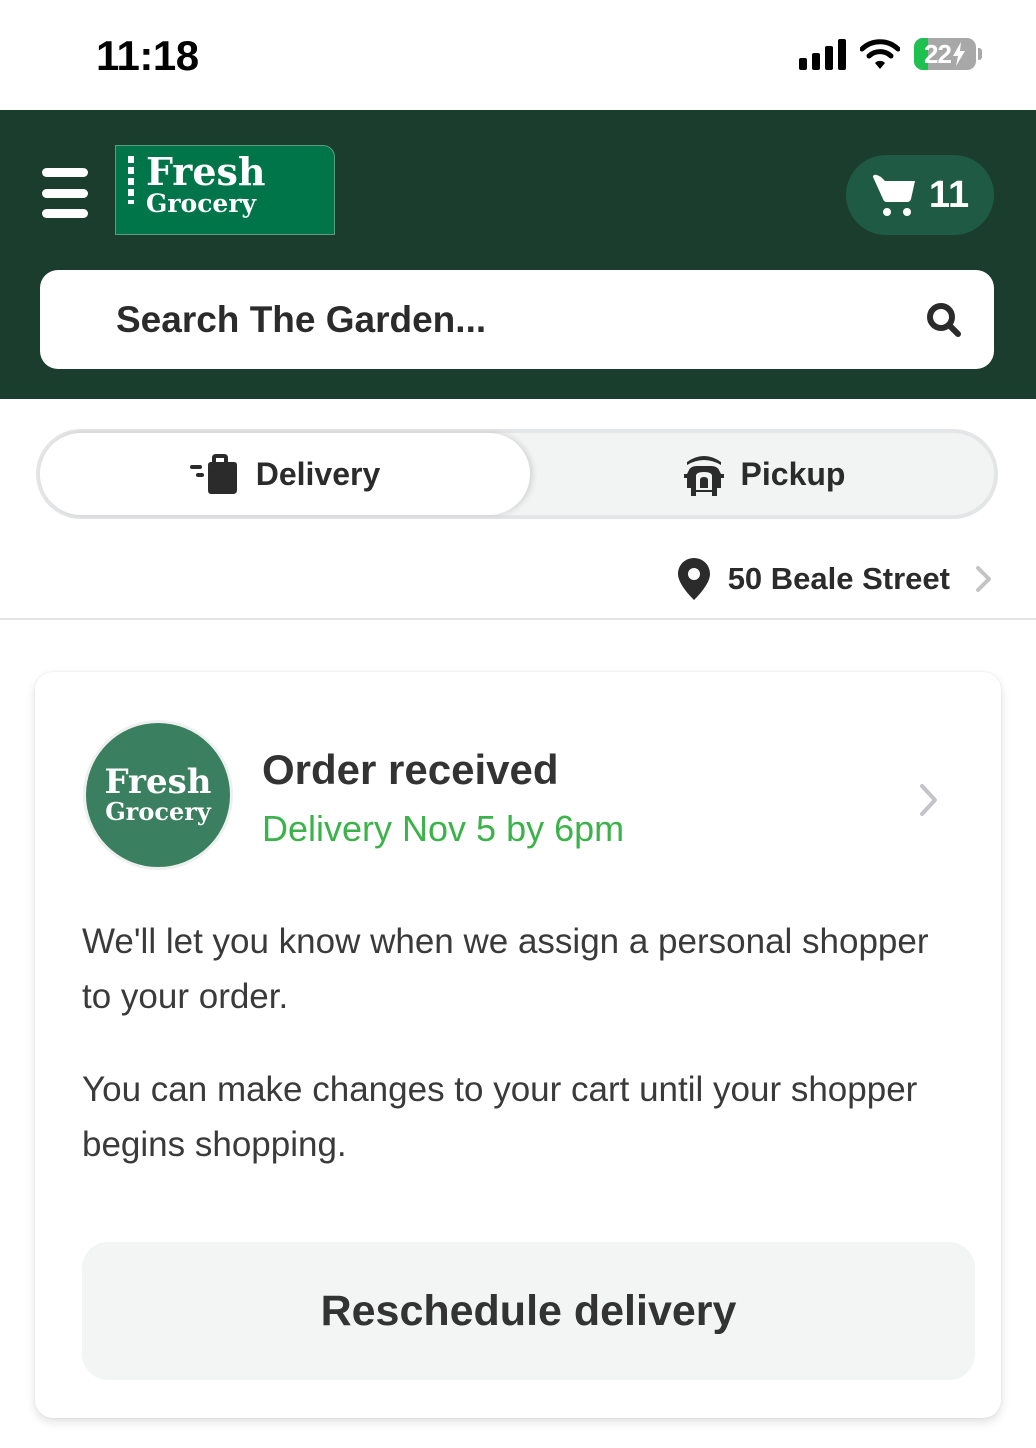 The height and width of the screenshot is (1448, 1036). I want to click on logo-dots-decoration, so click(131, 180).